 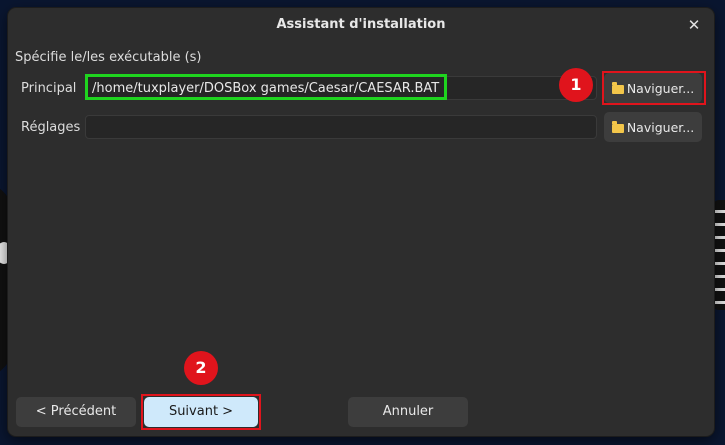 I want to click on step-badge-1: 1, so click(x=576, y=85).